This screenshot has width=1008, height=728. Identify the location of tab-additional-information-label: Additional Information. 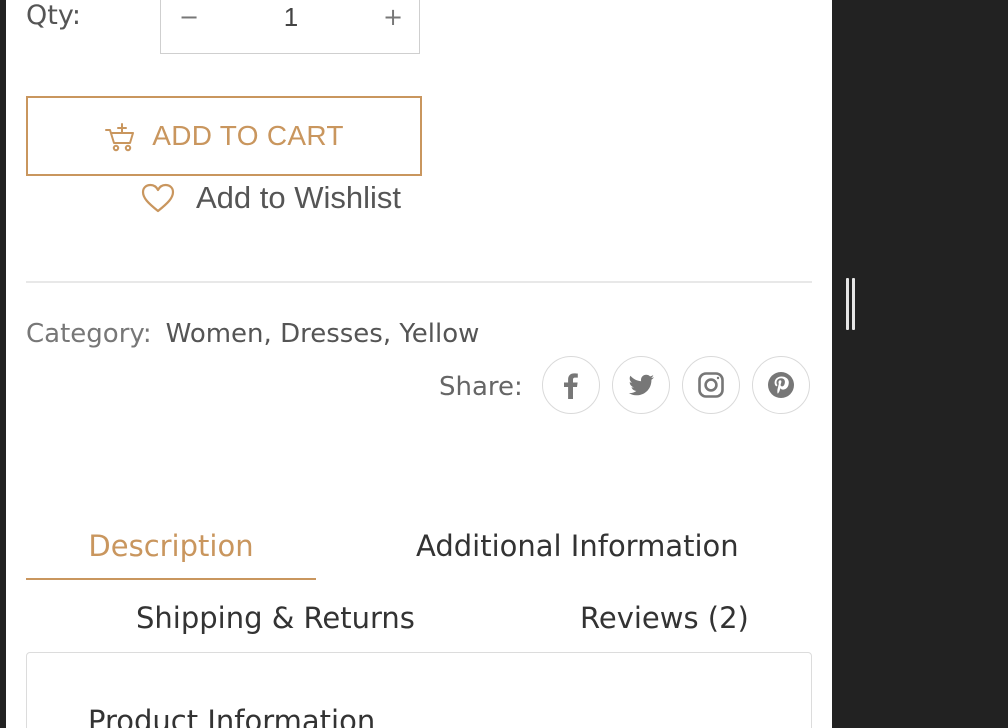
(577, 546).